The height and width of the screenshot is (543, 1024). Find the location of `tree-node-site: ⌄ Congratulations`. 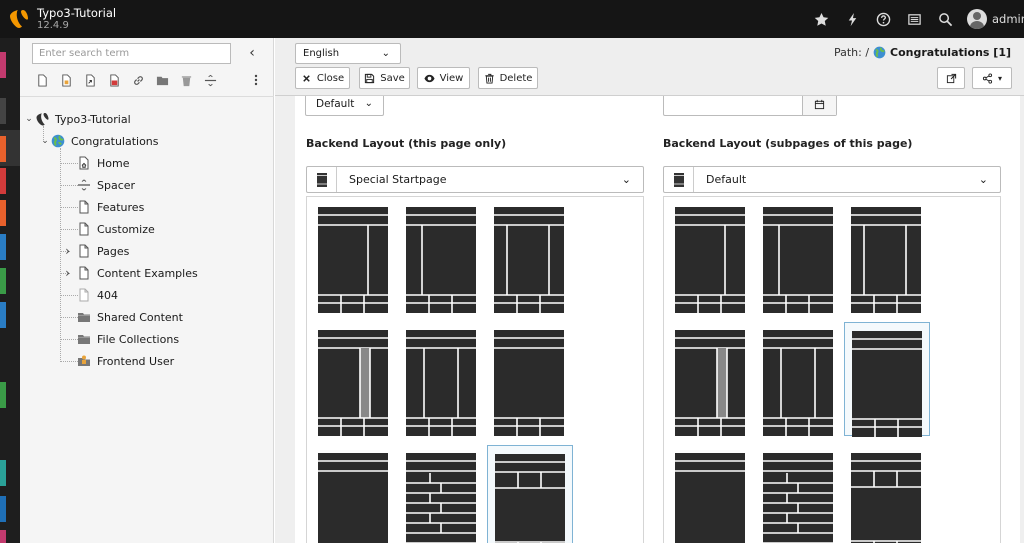

tree-node-site: ⌄ Congratulations is located at coordinates (99, 141).